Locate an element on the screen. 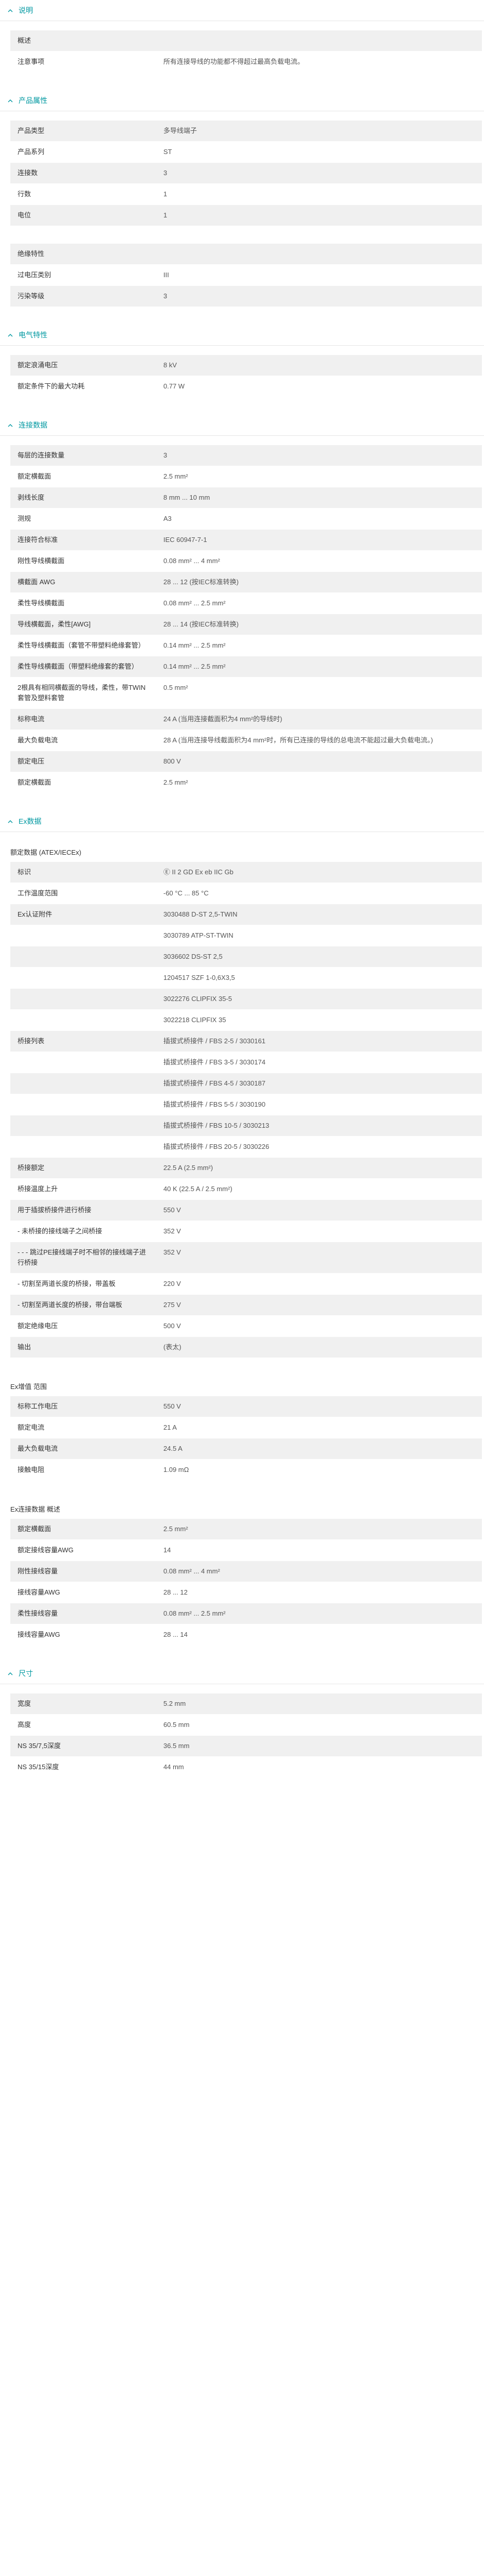  spec-value: -60 °C ... 85 °C is located at coordinates (319, 894).